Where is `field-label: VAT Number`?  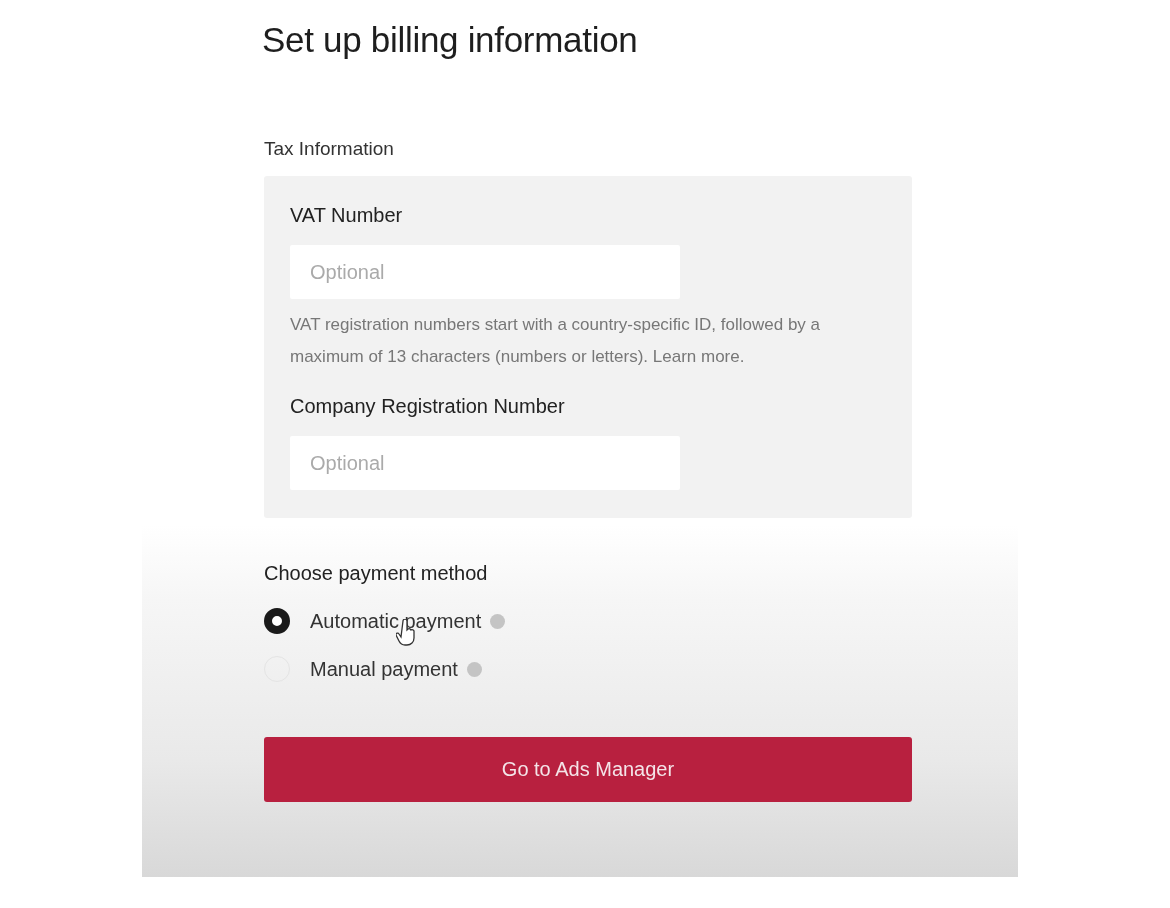 field-label: VAT Number is located at coordinates (347, 215).